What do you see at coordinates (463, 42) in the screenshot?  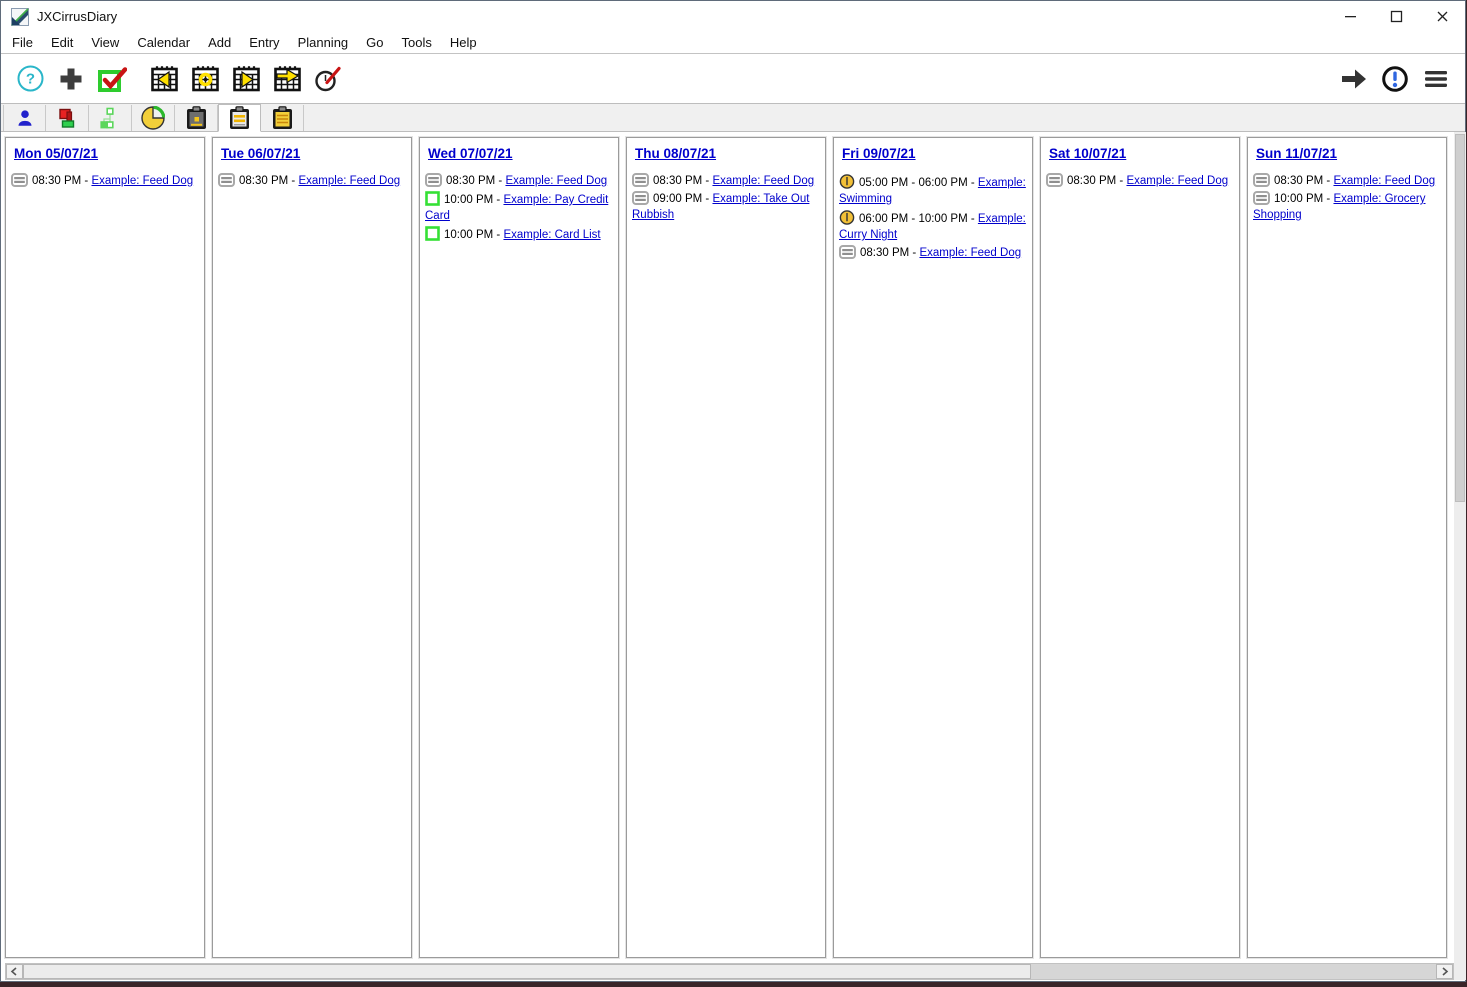 I see `menu-item-help: Help` at bounding box center [463, 42].